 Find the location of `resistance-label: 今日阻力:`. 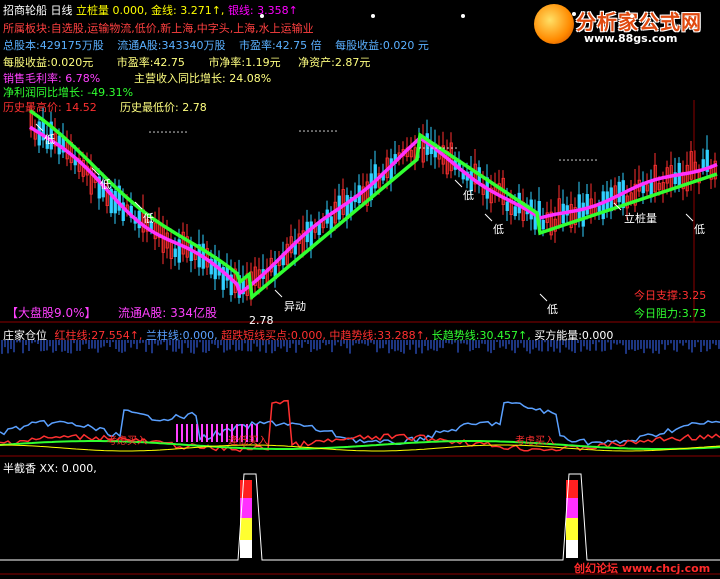

resistance-label: 今日阻力: is located at coordinates (658, 313).